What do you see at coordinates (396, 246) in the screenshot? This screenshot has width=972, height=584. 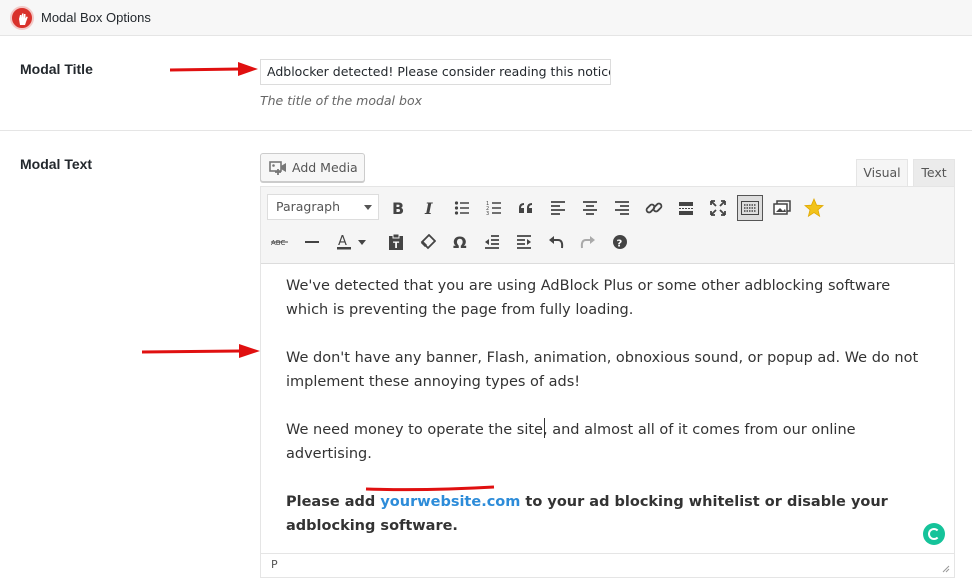 I see `svg-text: T` at bounding box center [396, 246].